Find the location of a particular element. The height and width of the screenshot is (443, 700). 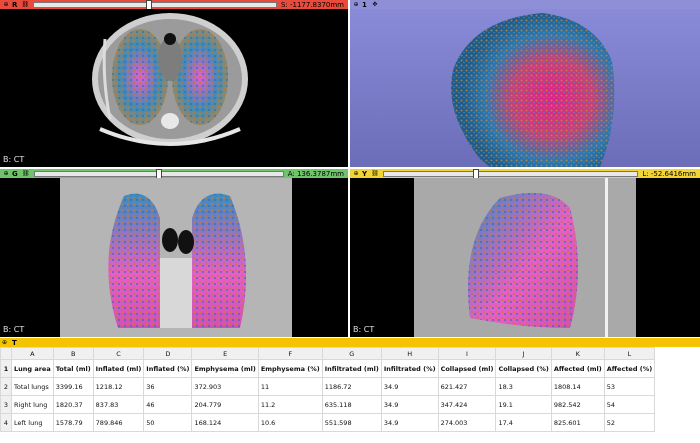

column-letter: G is located at coordinates (351, 353).